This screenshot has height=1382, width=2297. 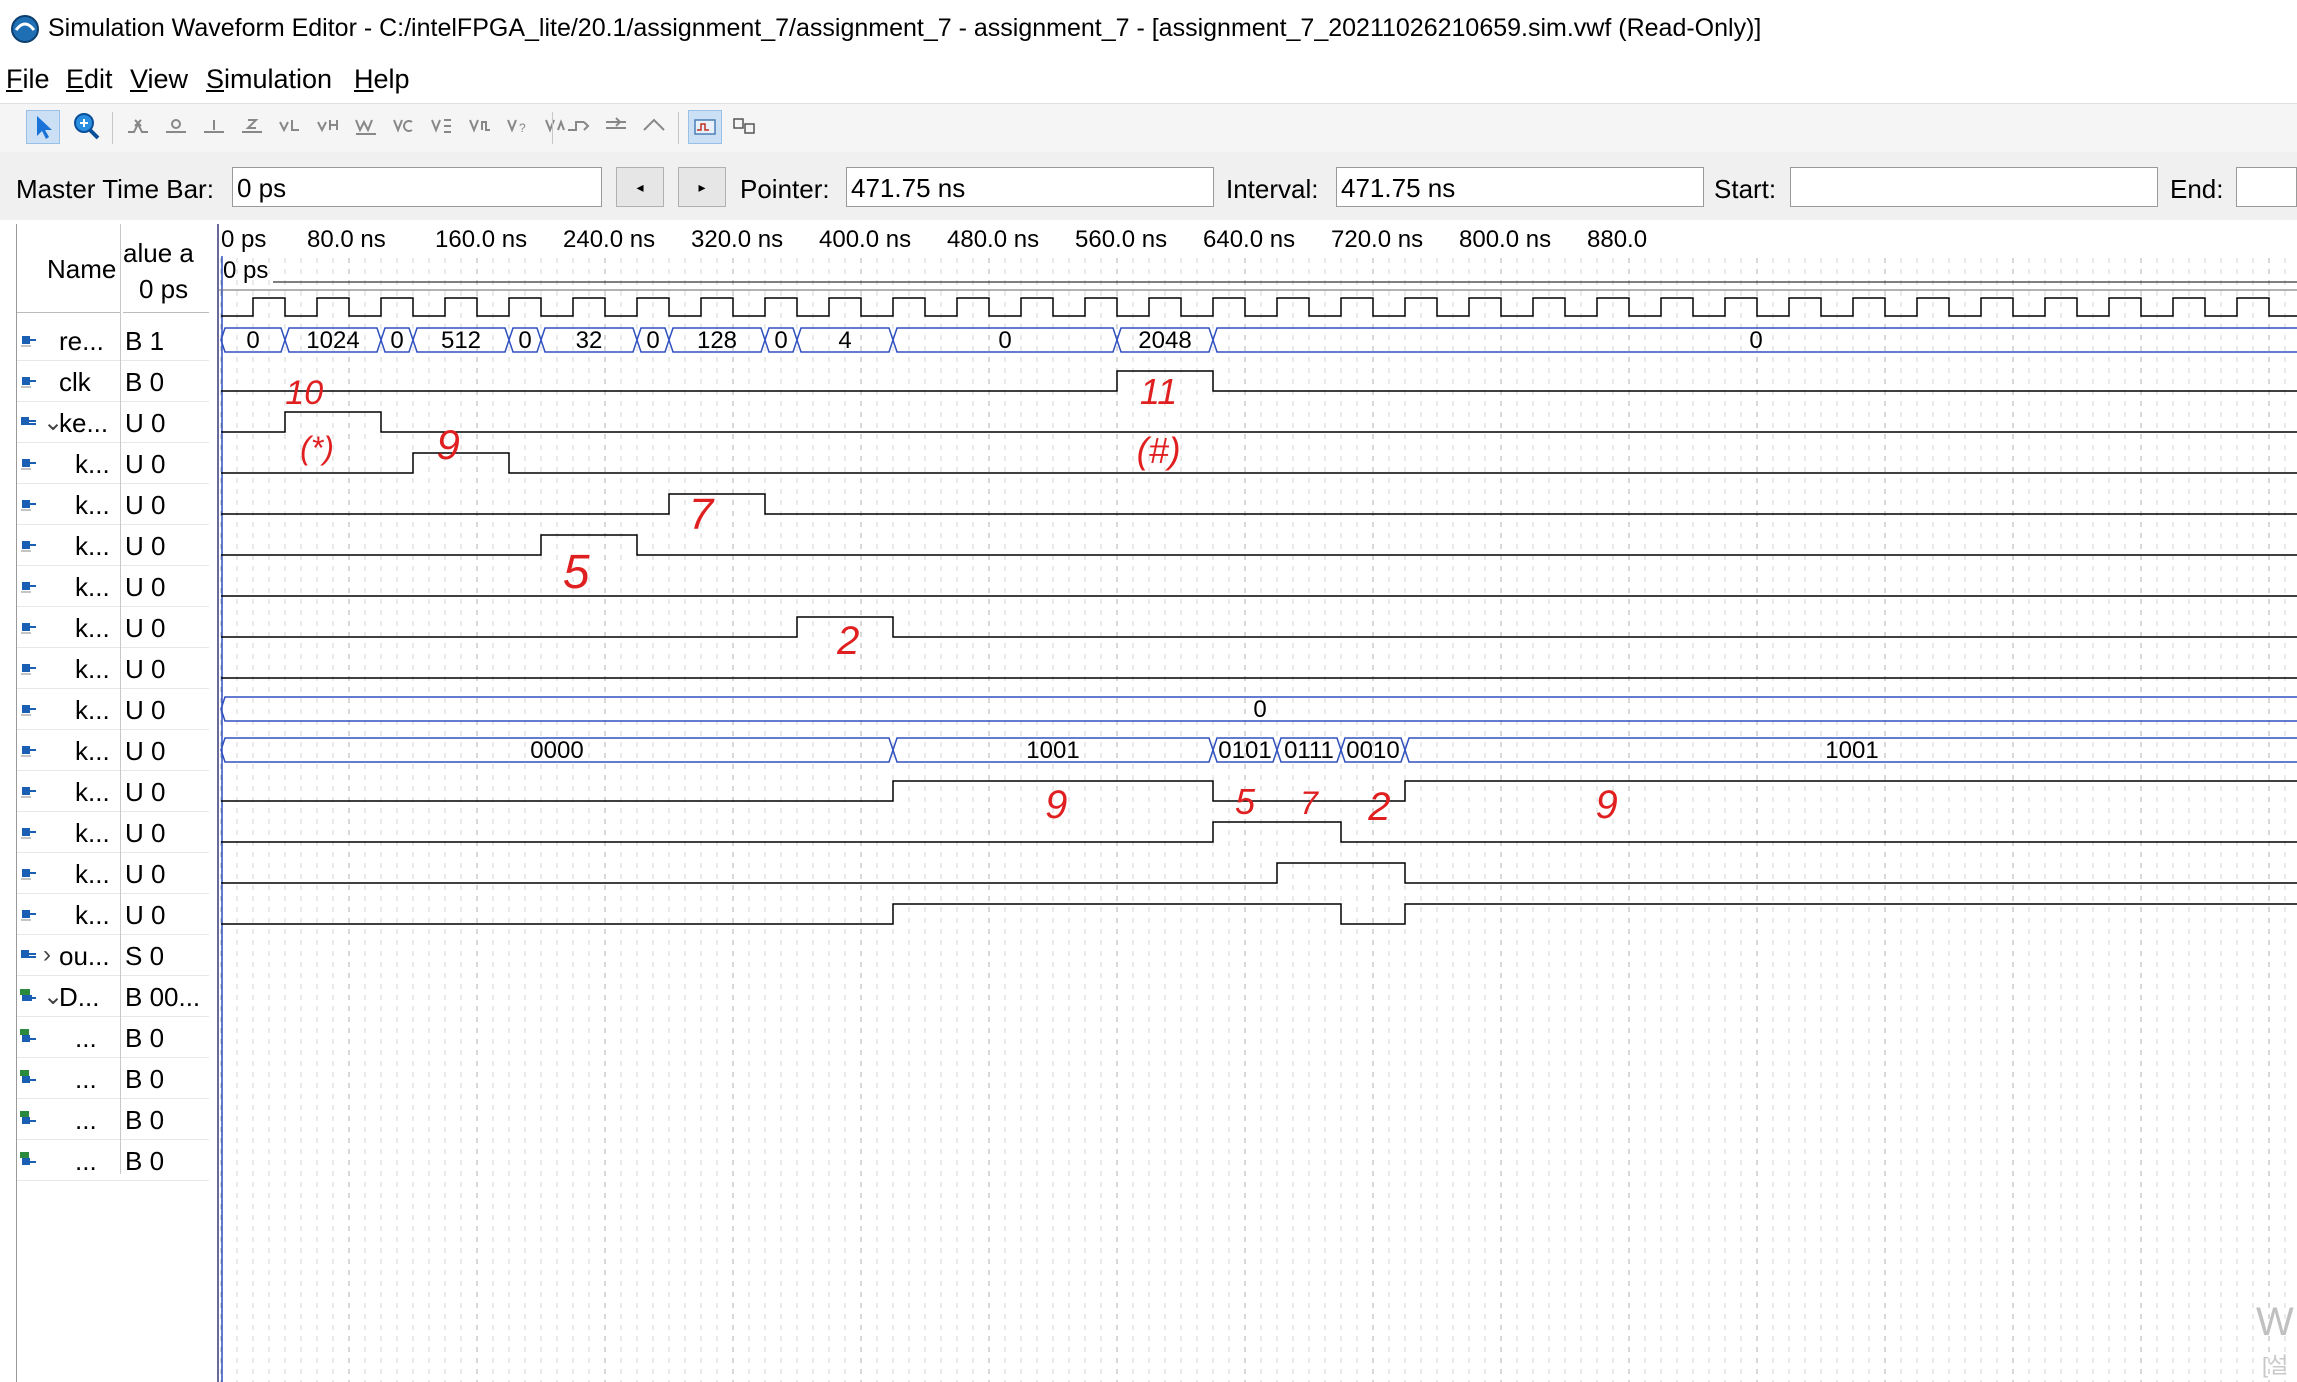 What do you see at coordinates (1520, 187) in the screenshot?
I see `interval-field: 471.75 ns` at bounding box center [1520, 187].